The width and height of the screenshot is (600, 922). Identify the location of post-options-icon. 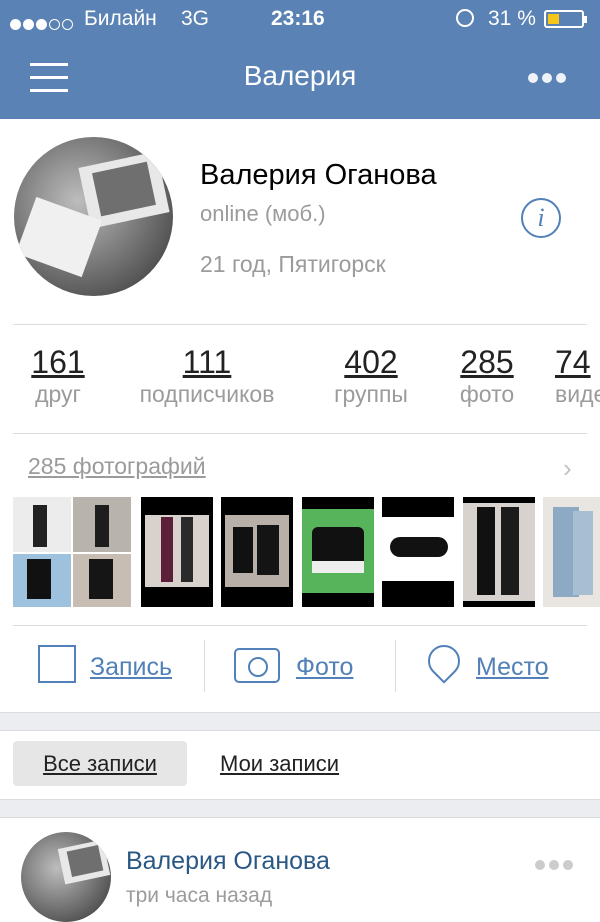
(552, 866).